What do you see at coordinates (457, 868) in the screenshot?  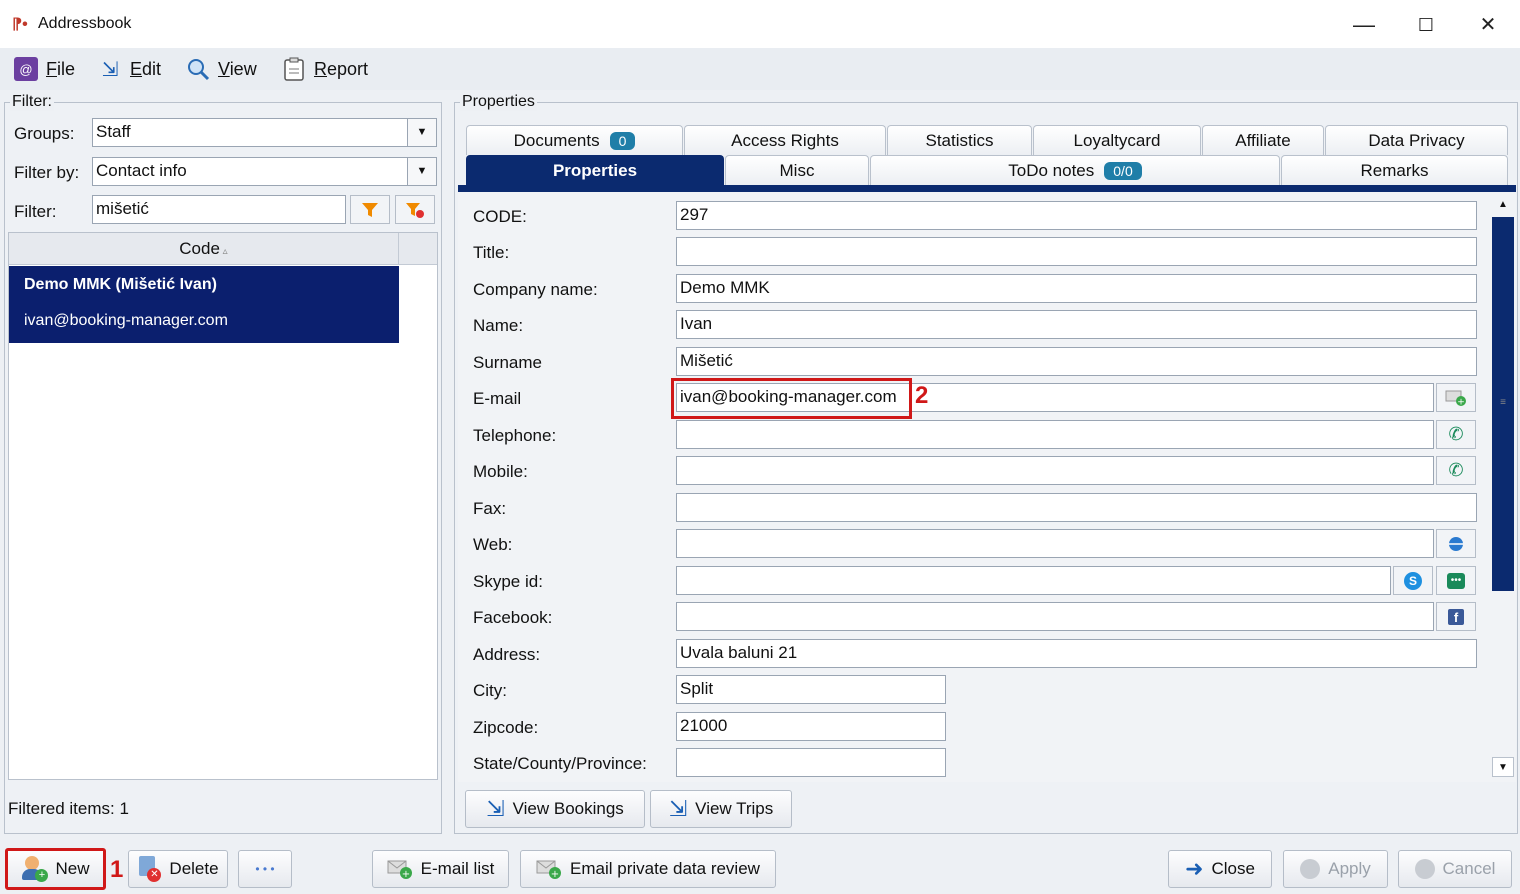 I see `email-list-label: E-mail list` at bounding box center [457, 868].